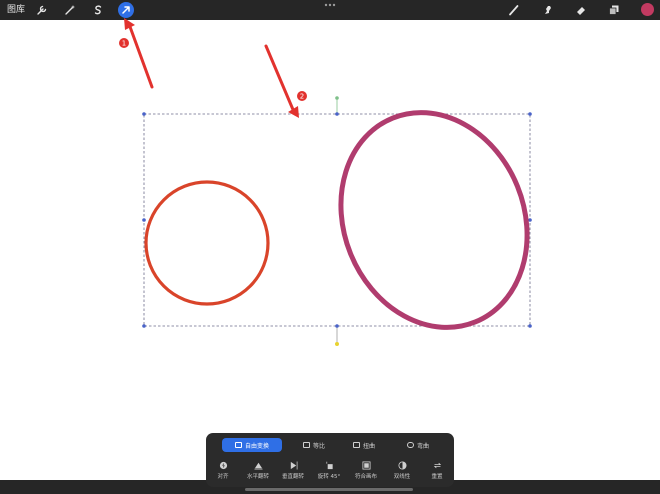 The image size is (660, 494). I want to click on transform-mode-row: 自由变换 等比 扭曲 弯曲, so click(332, 445).